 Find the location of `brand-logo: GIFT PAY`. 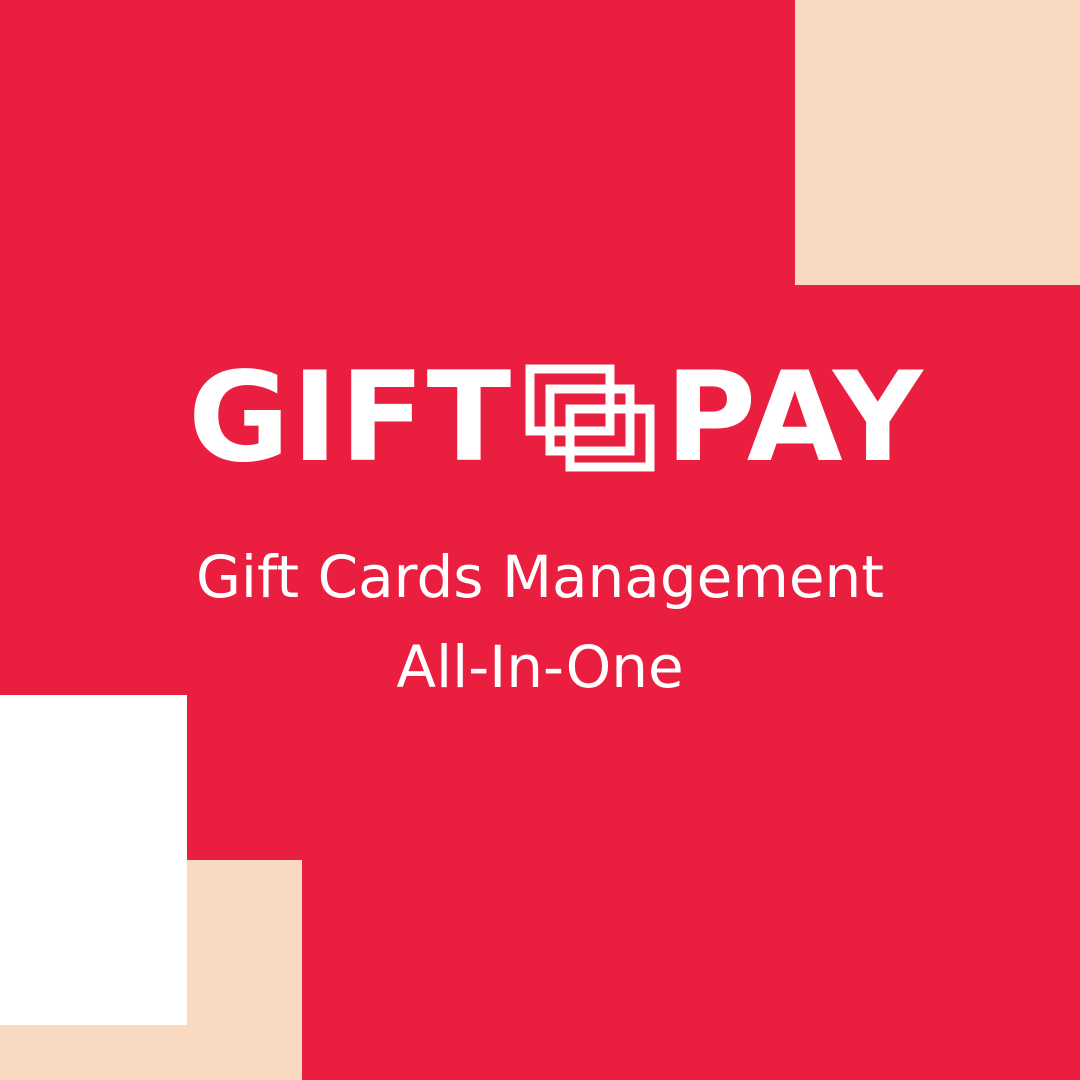

brand-logo: GIFT PAY is located at coordinates (555, 418).